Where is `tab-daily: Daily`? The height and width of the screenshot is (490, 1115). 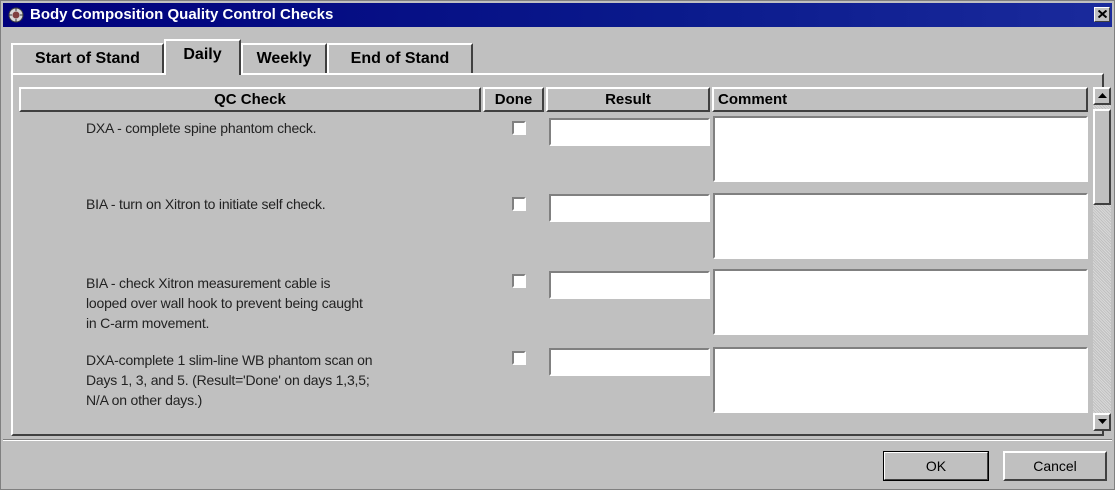 tab-daily: Daily is located at coordinates (202, 57).